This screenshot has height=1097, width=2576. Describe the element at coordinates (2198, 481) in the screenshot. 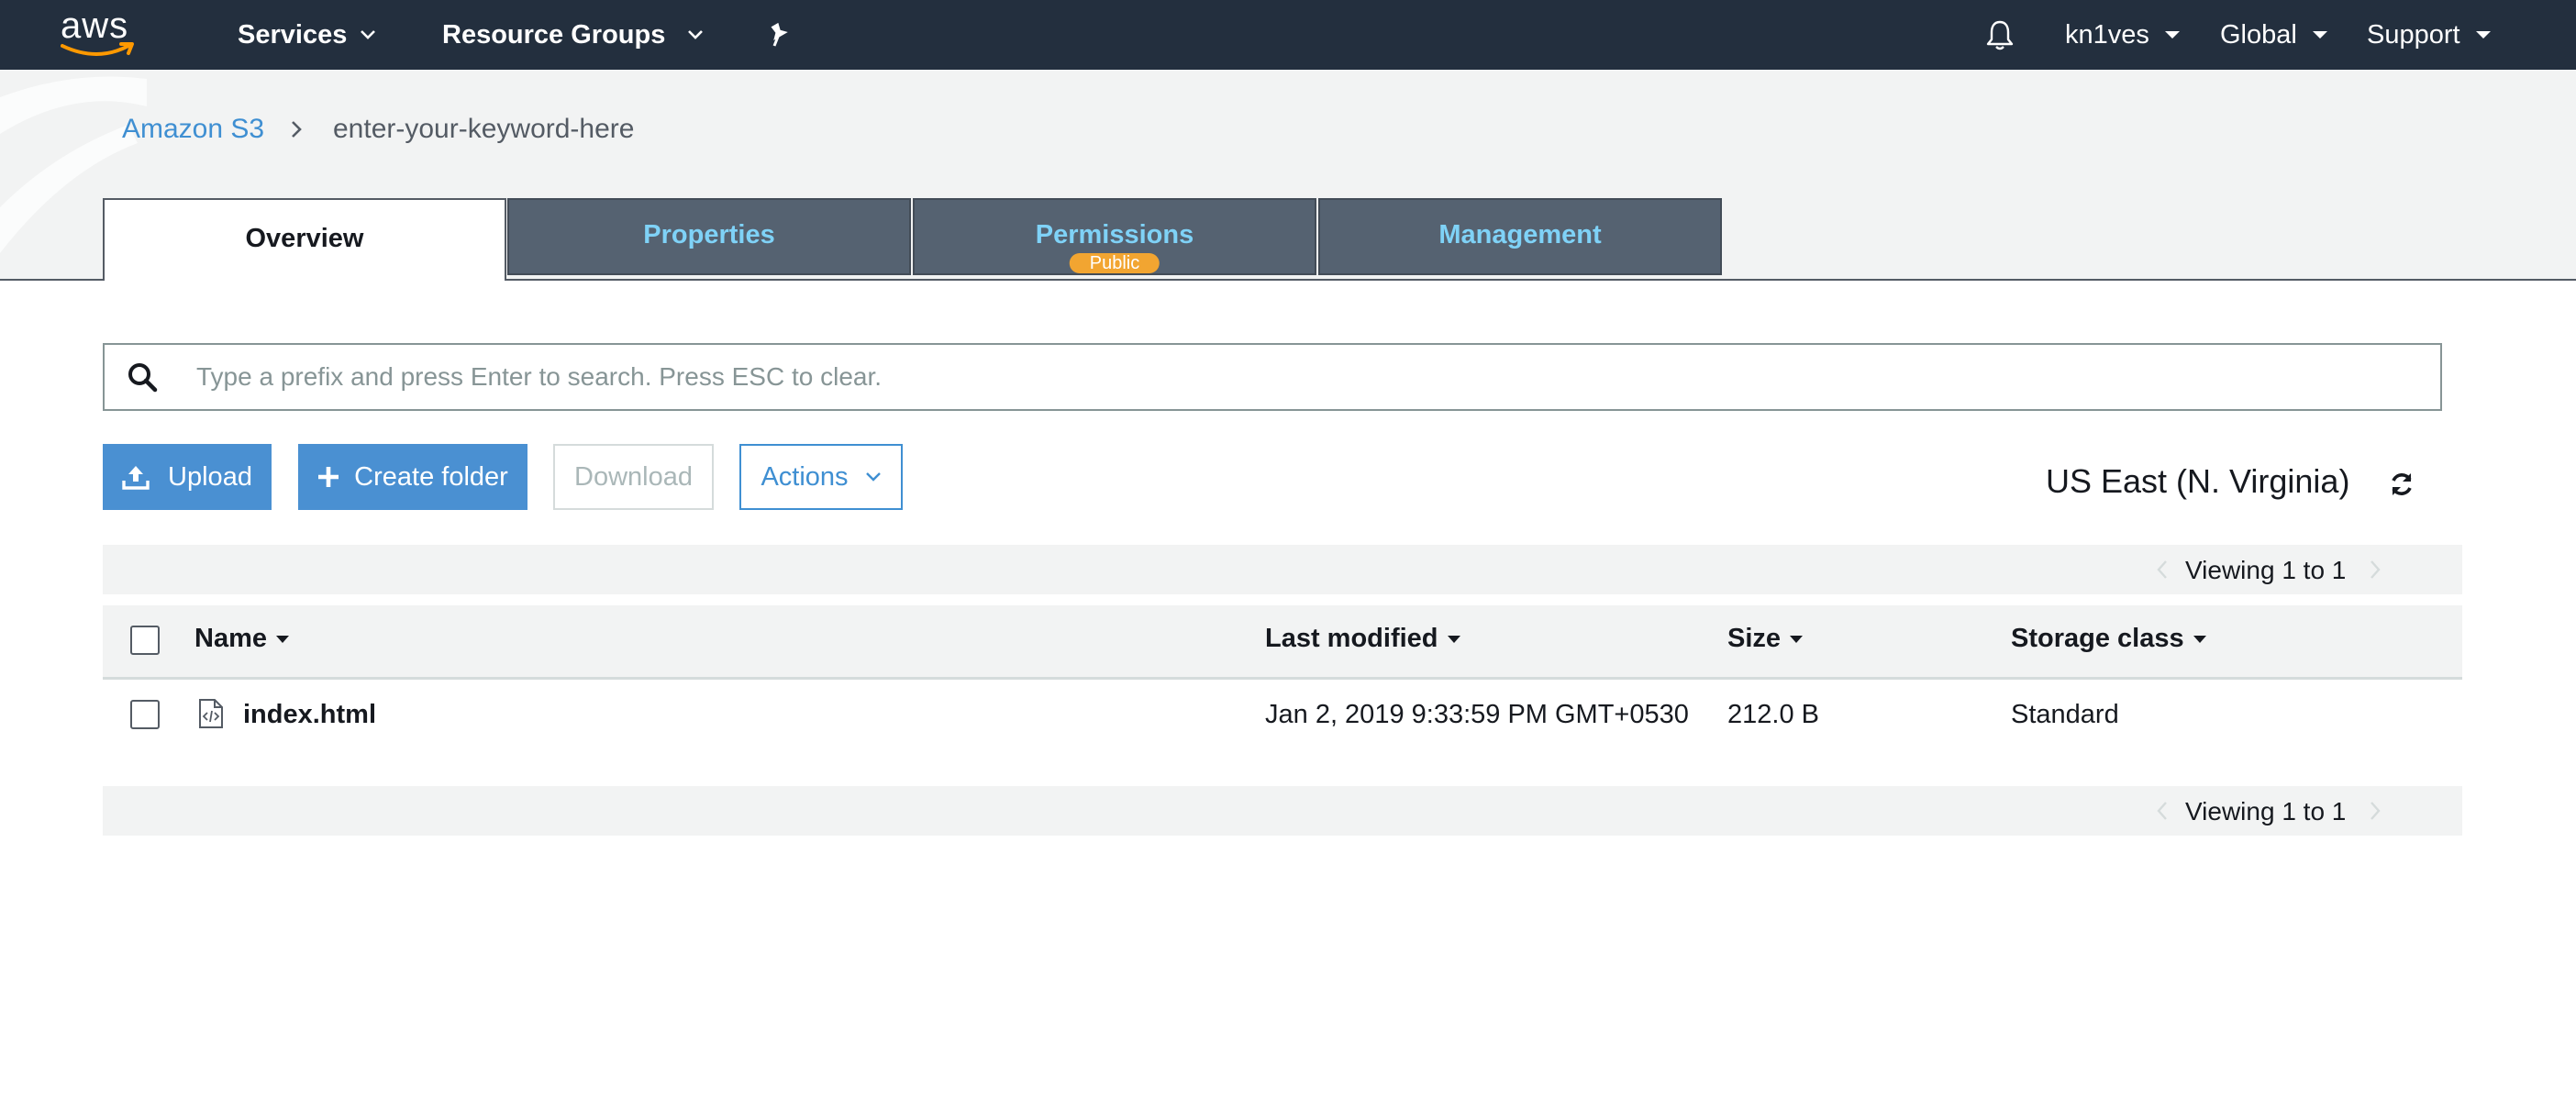

I see `bucket-region: US East (N. Virginia)` at that location.